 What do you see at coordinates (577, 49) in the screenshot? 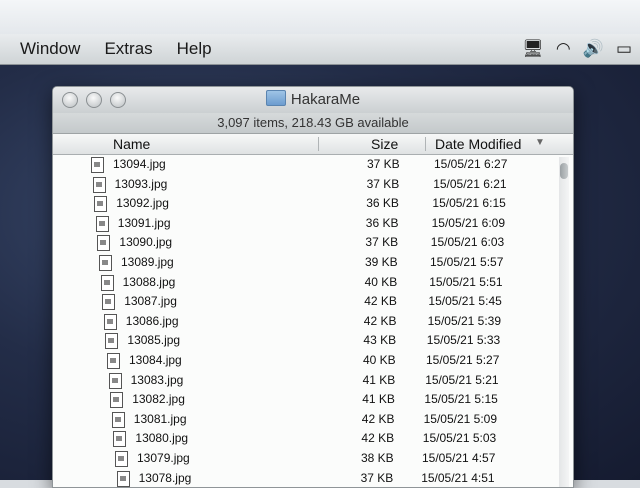
I see `status-icons: 🖥 ◠ 🔊 ▭` at bounding box center [577, 49].